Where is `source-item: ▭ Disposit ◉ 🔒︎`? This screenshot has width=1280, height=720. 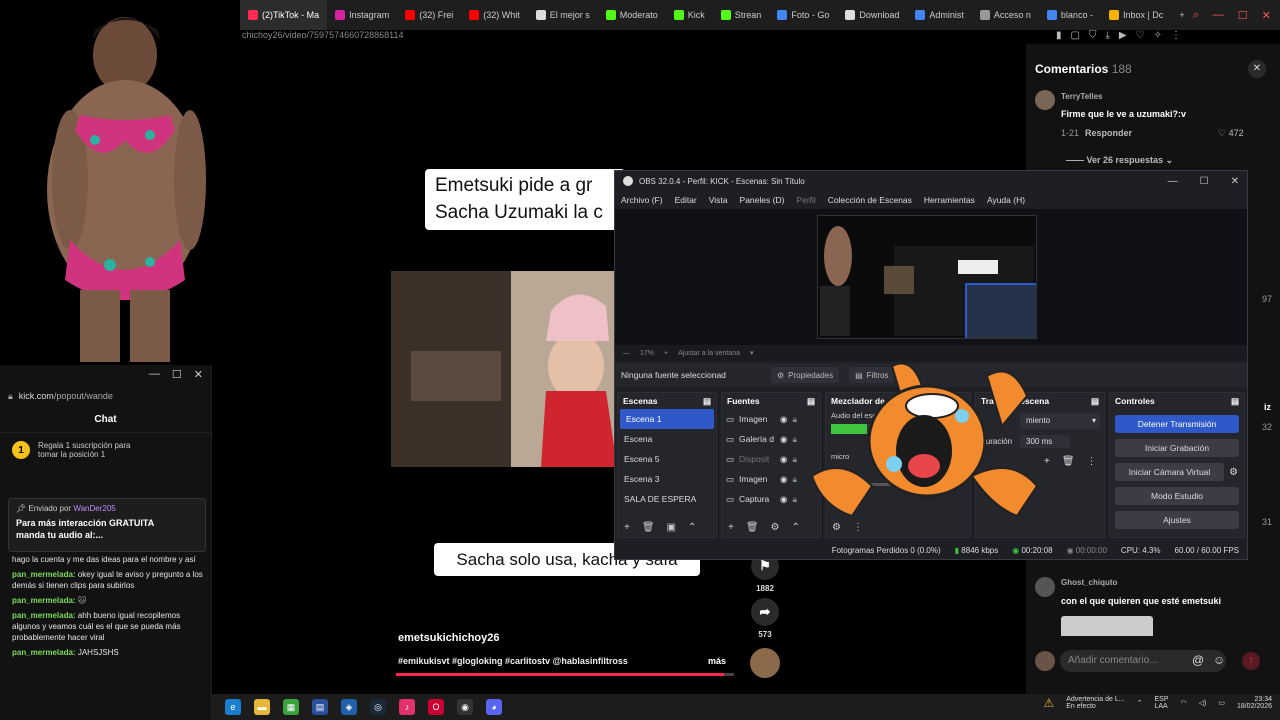
source-item: ▭ Disposit ◉ 🔒︎ is located at coordinates (771, 459).